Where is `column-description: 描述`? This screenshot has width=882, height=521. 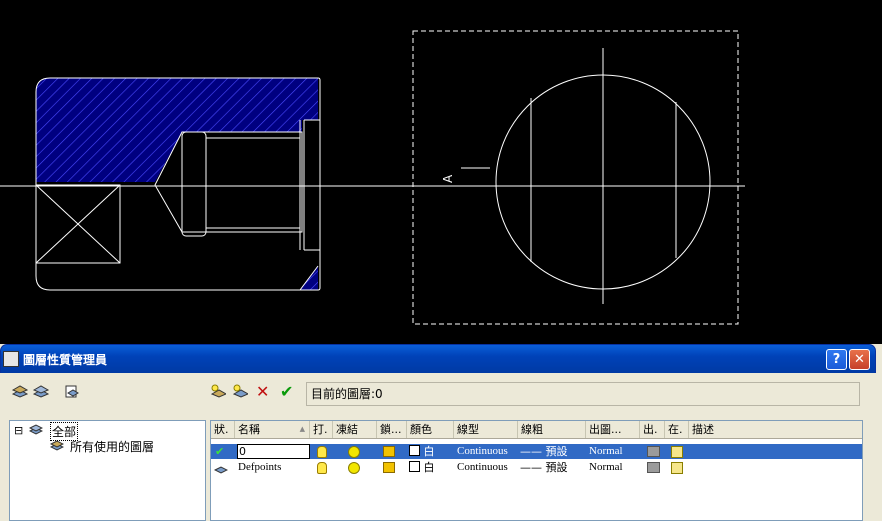 column-description: 描述 is located at coordinates (775, 429).